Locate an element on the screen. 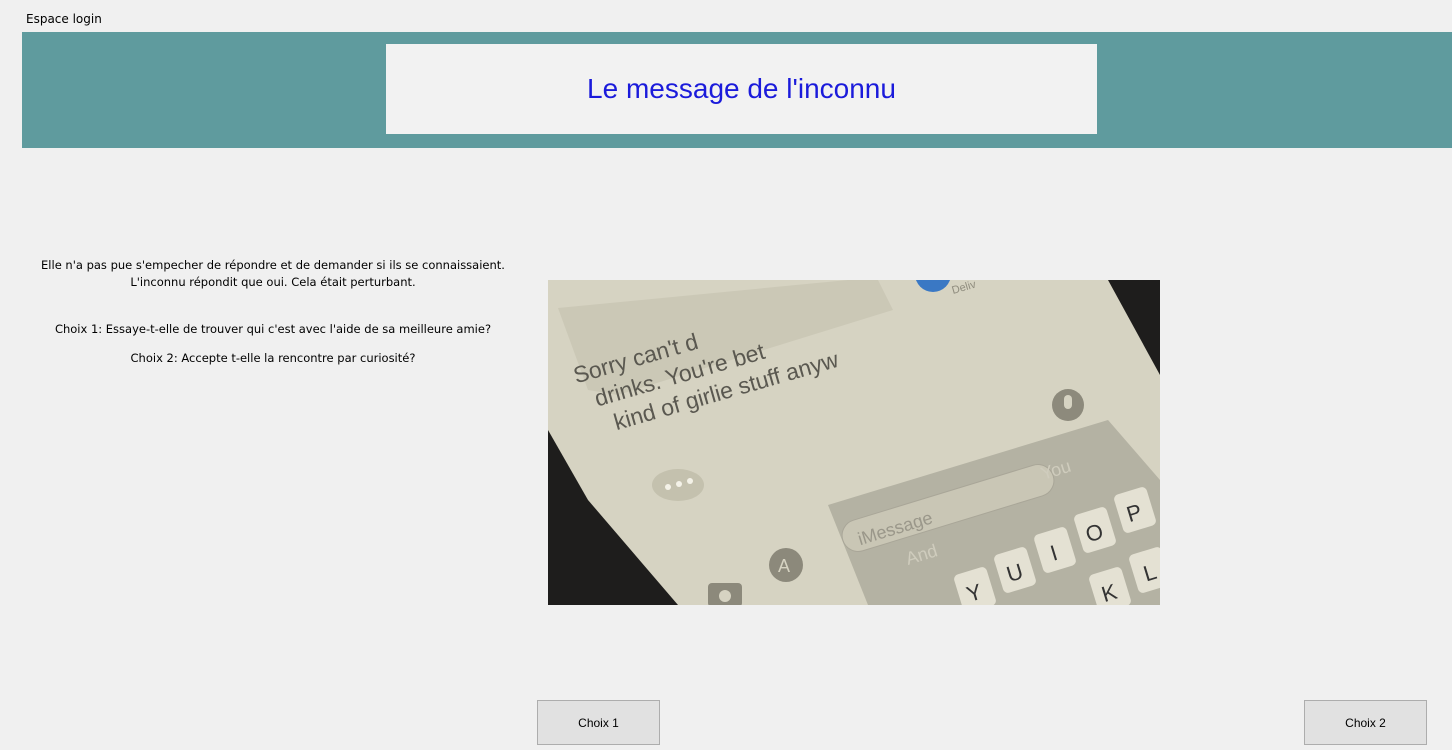 Image resolution: width=1452 pixels, height=750 pixels. page-title: Le message de l'inconnu is located at coordinates (741, 88).